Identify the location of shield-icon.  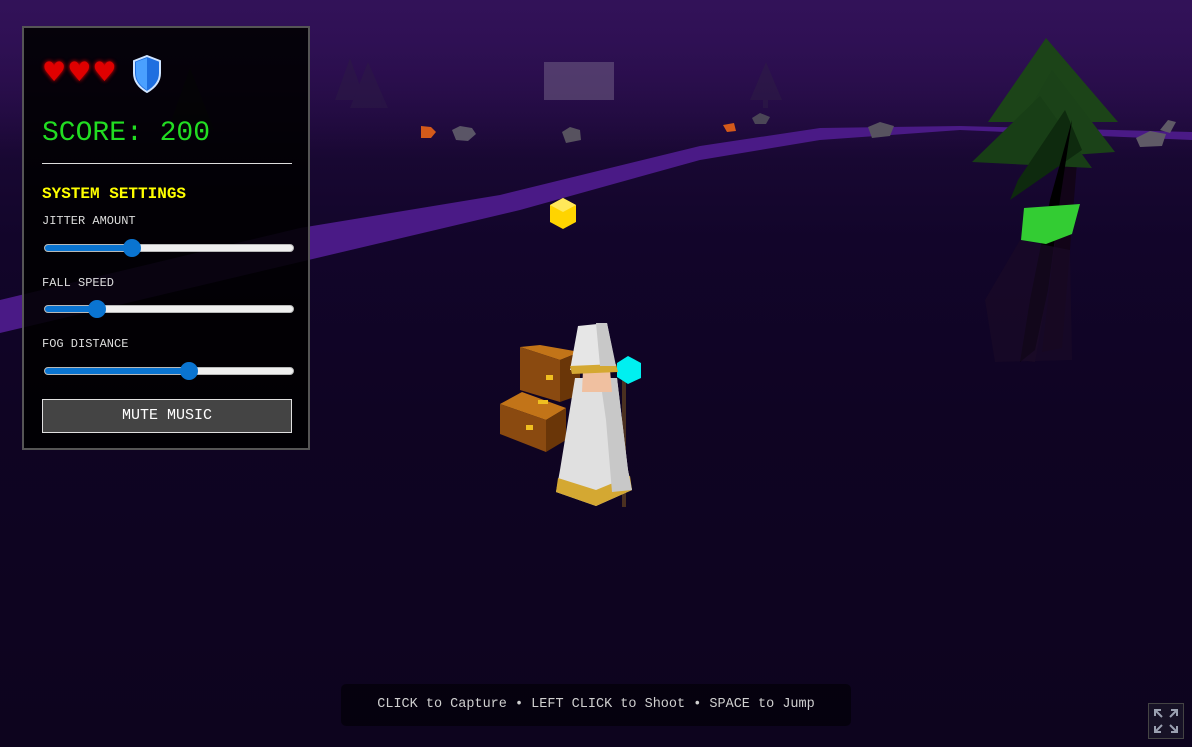
(147, 74).